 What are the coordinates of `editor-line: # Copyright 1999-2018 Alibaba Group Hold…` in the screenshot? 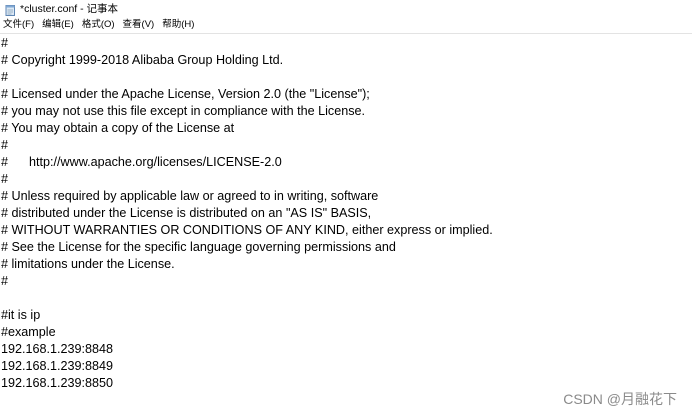 It's located at (142, 60).